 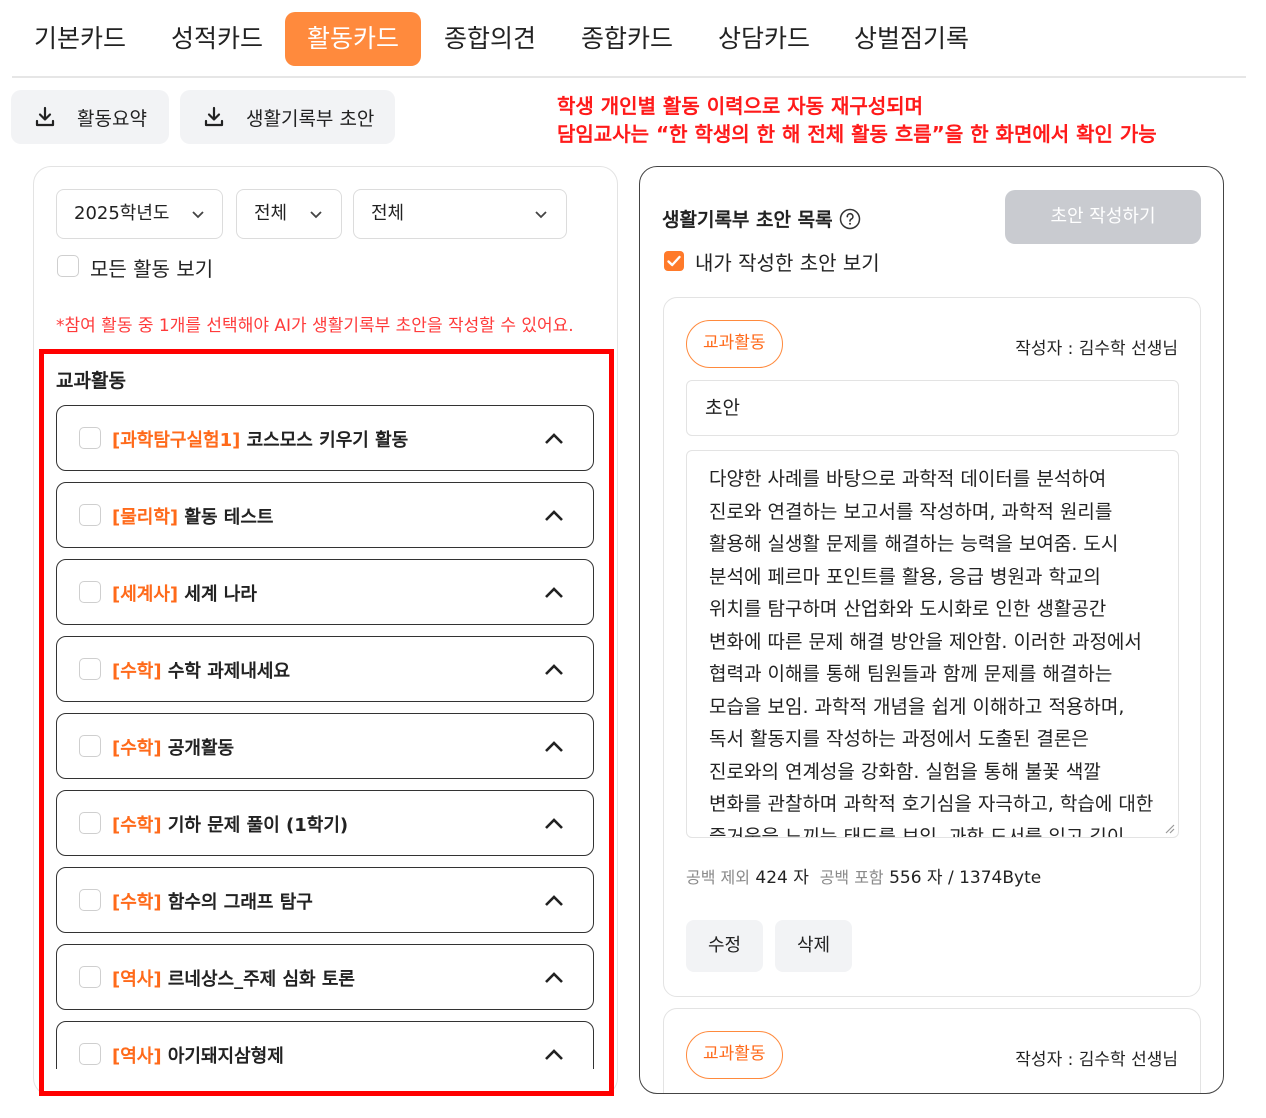 I want to click on character-count: 공백 제외 424 자 공백 포함 556 자 / 1374Byte, so click(x=863, y=875).